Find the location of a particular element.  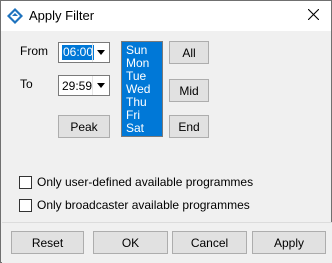

to-time-combo: 29:59 is located at coordinates (84, 85).